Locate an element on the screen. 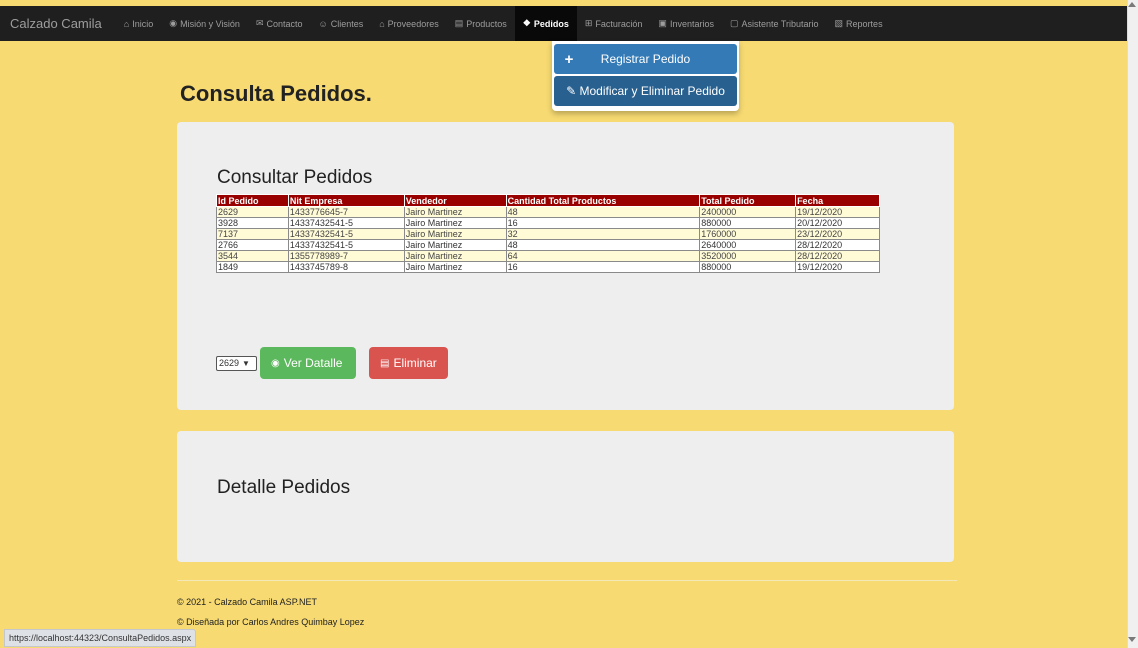 This screenshot has height=648, width=1138. scroll-up-arrow-icon is located at coordinates (1132, 4).